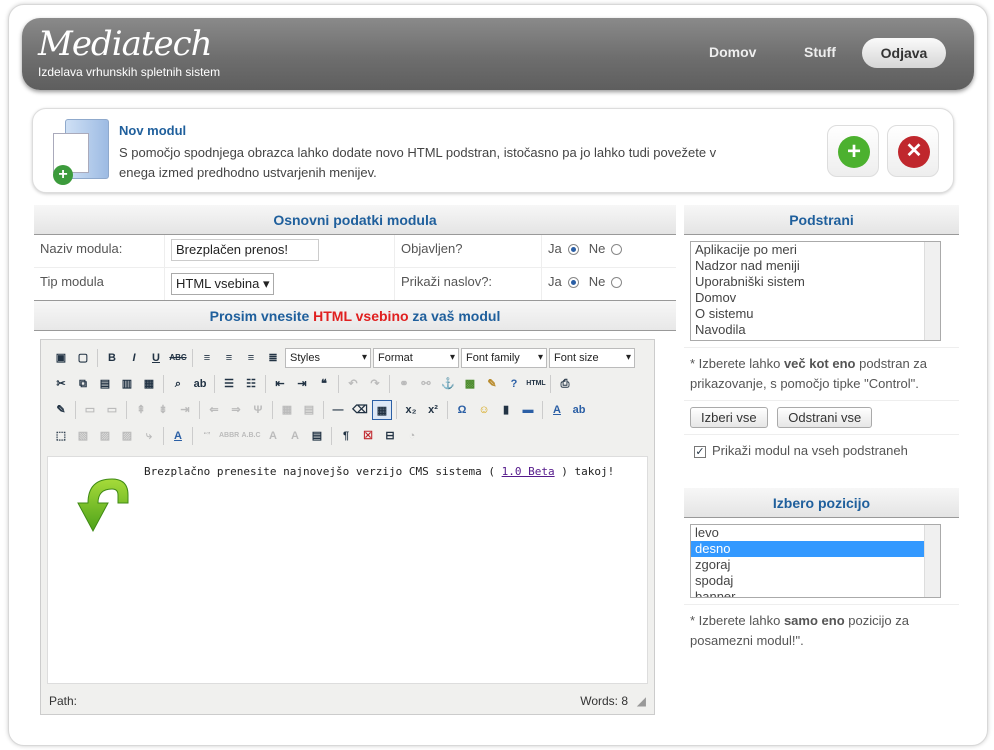  What do you see at coordinates (207, 436) in the screenshot?
I see `cite-icon: “”` at bounding box center [207, 436].